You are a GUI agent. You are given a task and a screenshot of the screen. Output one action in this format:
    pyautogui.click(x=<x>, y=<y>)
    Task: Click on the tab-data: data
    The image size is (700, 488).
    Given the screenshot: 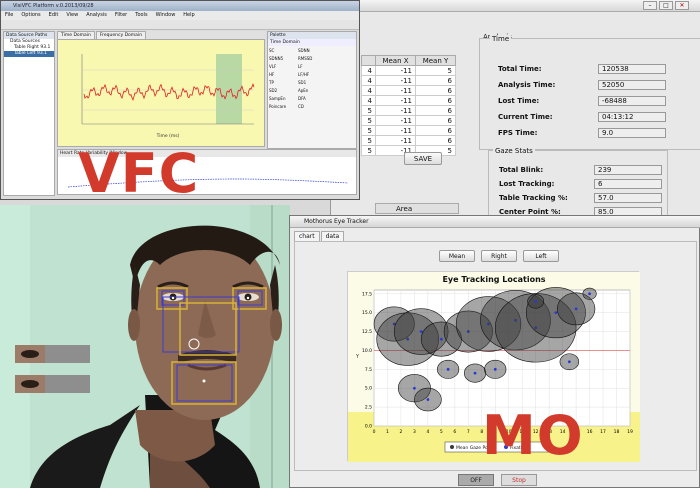 What is the action you would take?
    pyautogui.click(x=332, y=236)
    